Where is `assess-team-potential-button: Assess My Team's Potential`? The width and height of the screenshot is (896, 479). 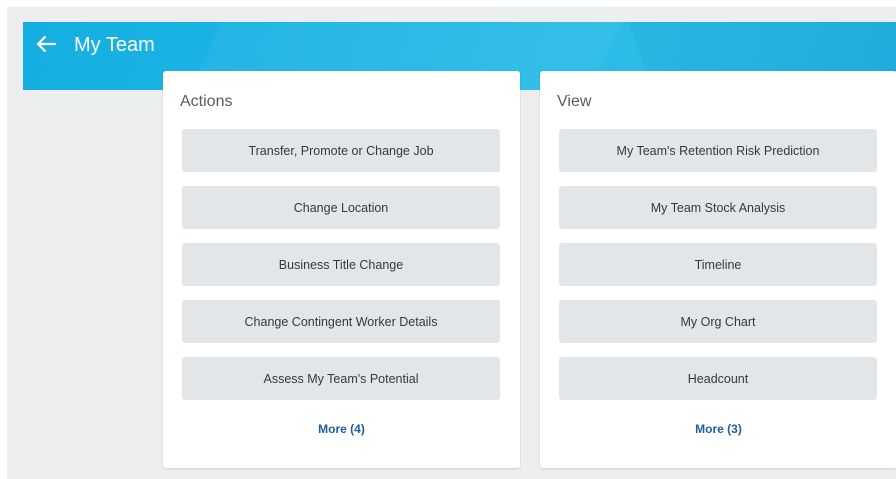 assess-team-potential-button: Assess My Team's Potential is located at coordinates (341, 378).